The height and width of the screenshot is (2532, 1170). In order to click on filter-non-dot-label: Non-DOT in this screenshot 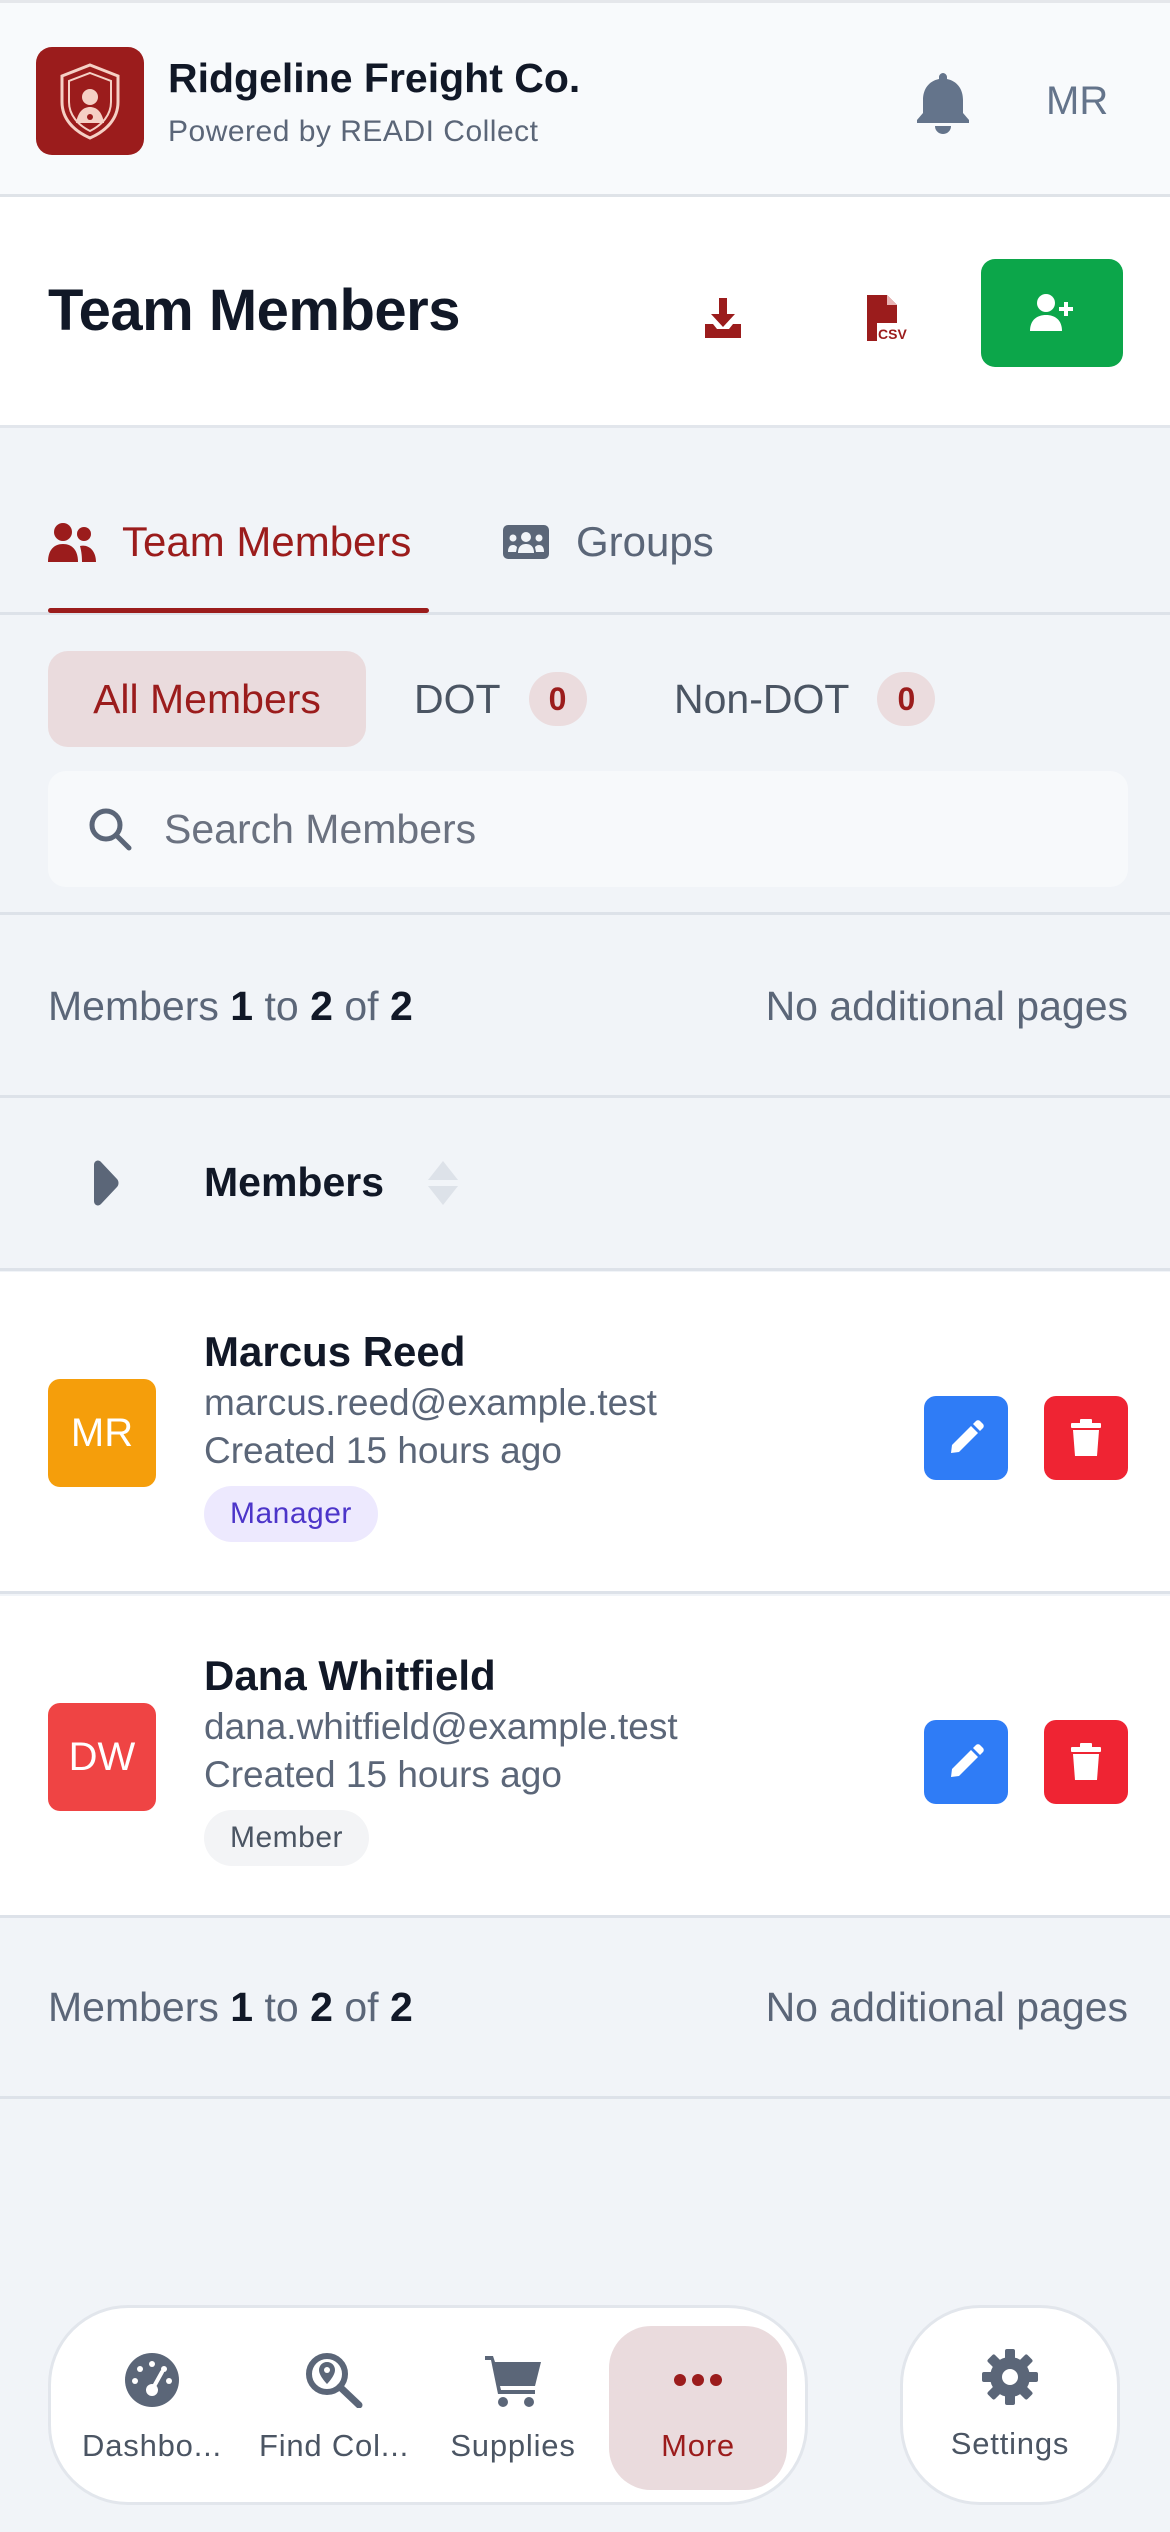, I will do `click(762, 698)`.